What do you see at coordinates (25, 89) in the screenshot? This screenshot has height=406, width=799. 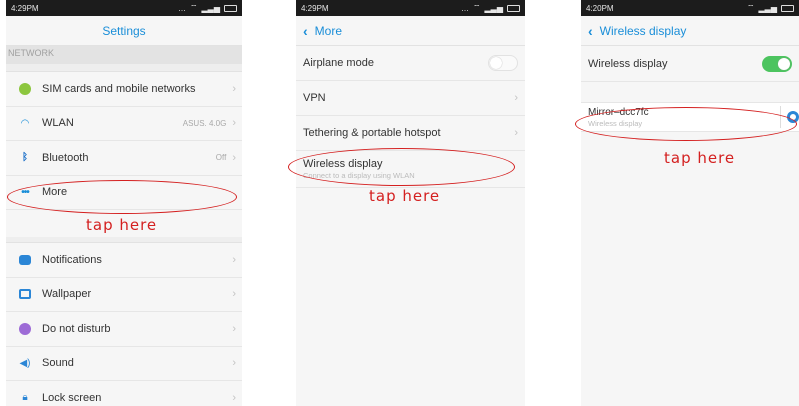 I see `sim-icon` at bounding box center [25, 89].